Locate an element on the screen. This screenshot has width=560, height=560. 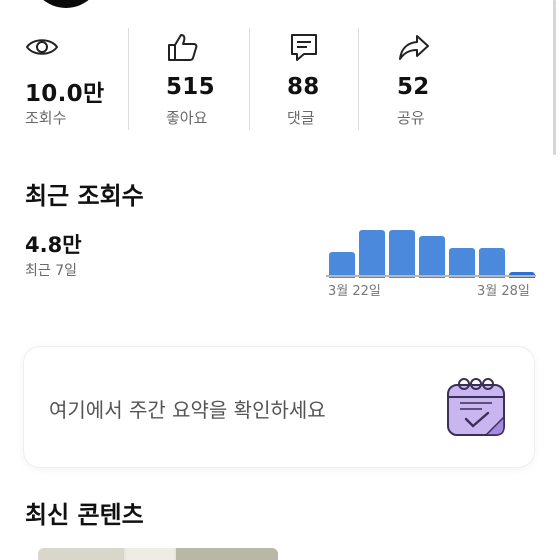
recent-views-title: 최근 조회수 is located at coordinates (84, 196).